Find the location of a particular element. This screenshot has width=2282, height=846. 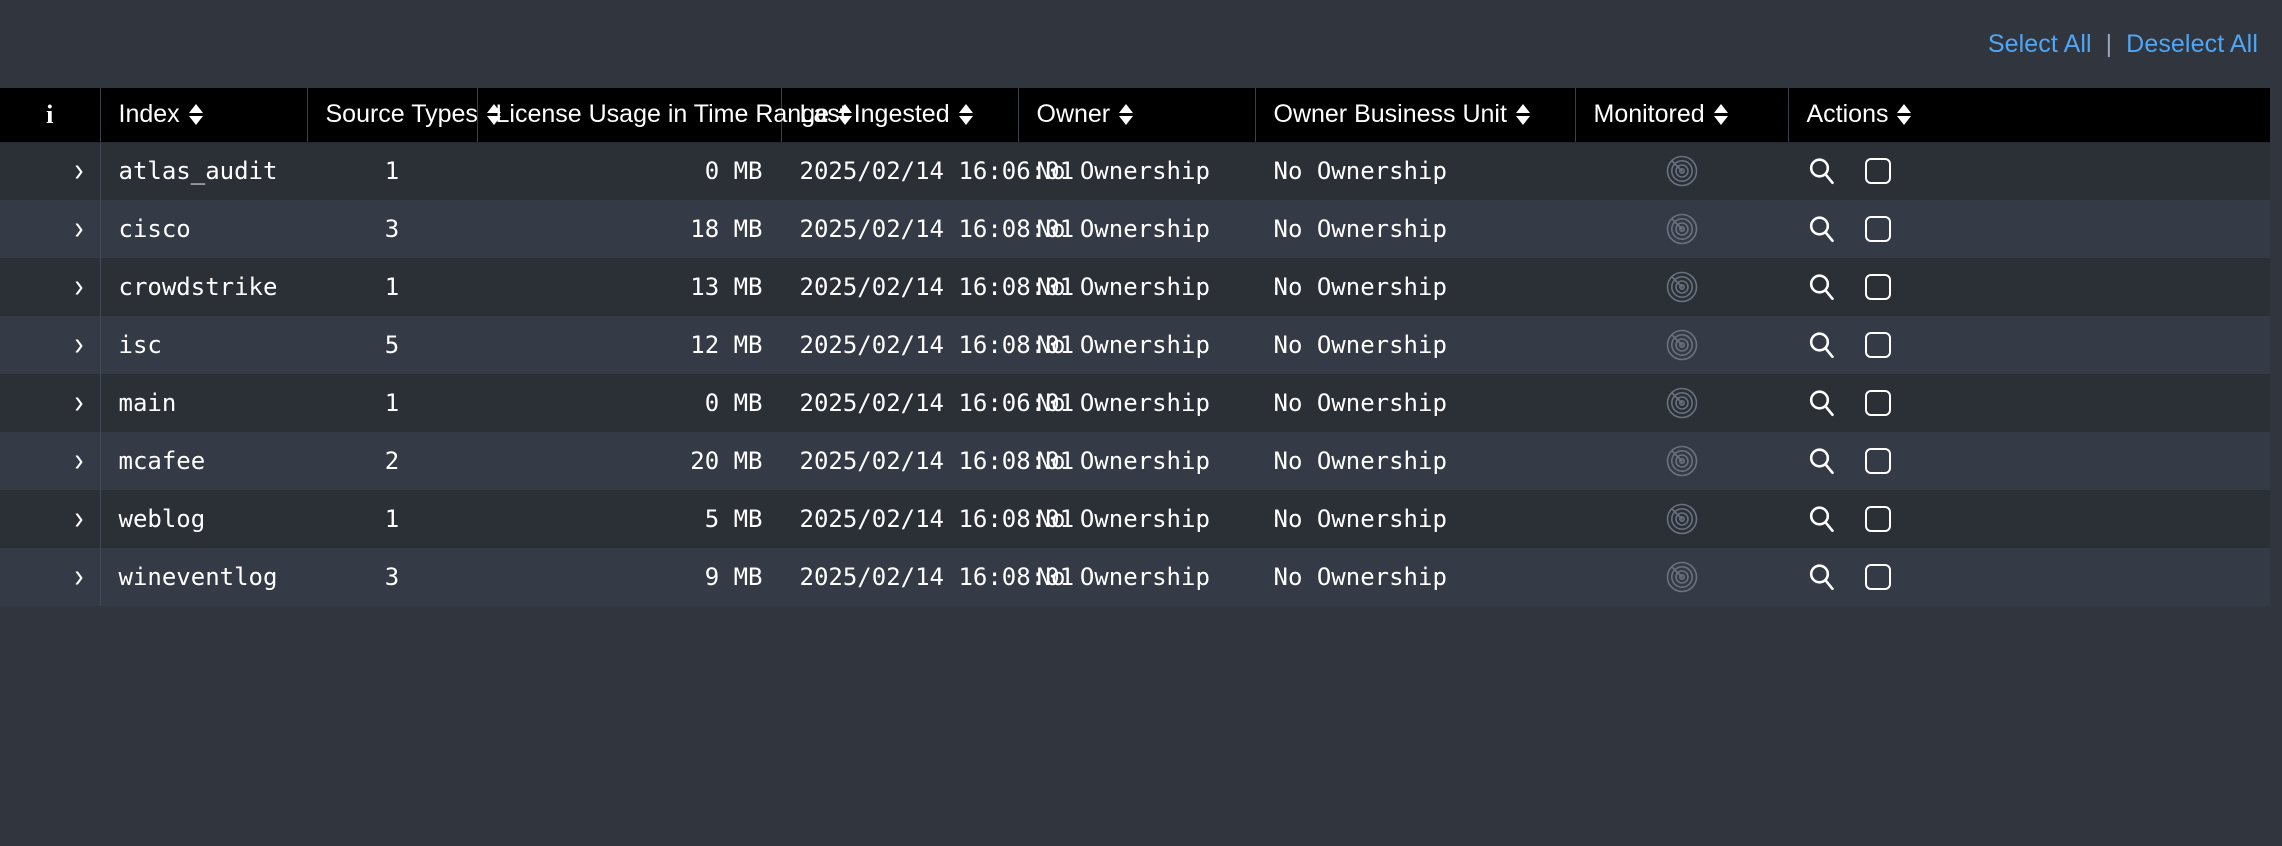

column-header-owner-business-unit: Owner Business Unit is located at coordinates (1415, 115).